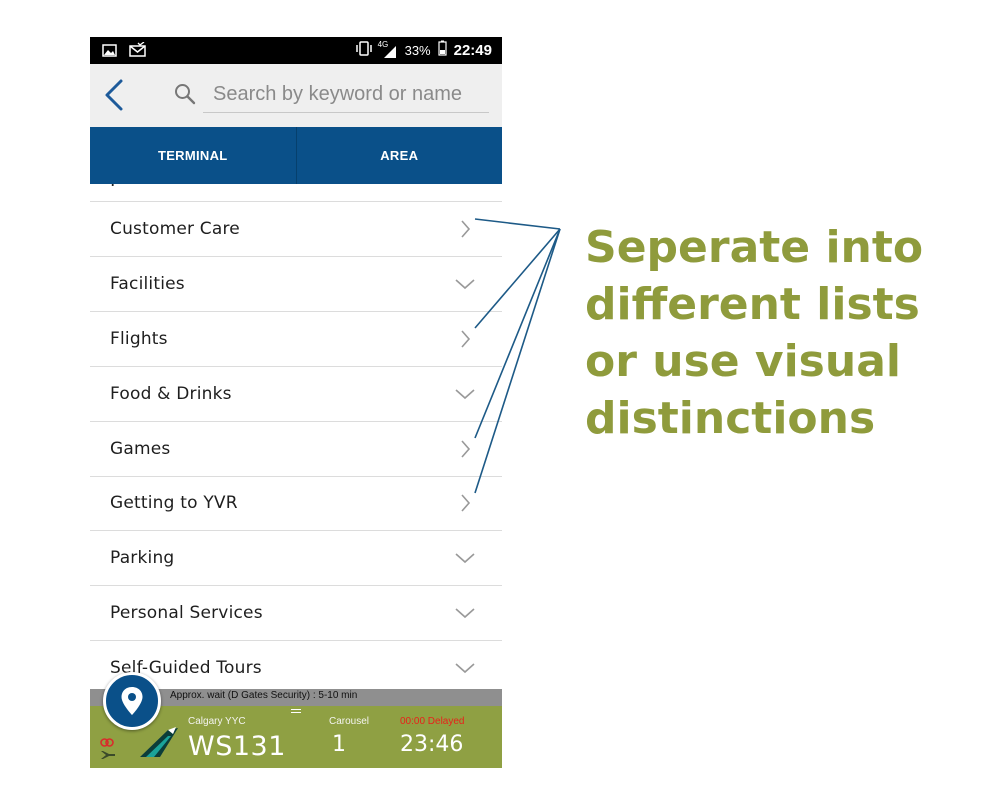  I want to click on list-item-label: Flights, so click(139, 339).